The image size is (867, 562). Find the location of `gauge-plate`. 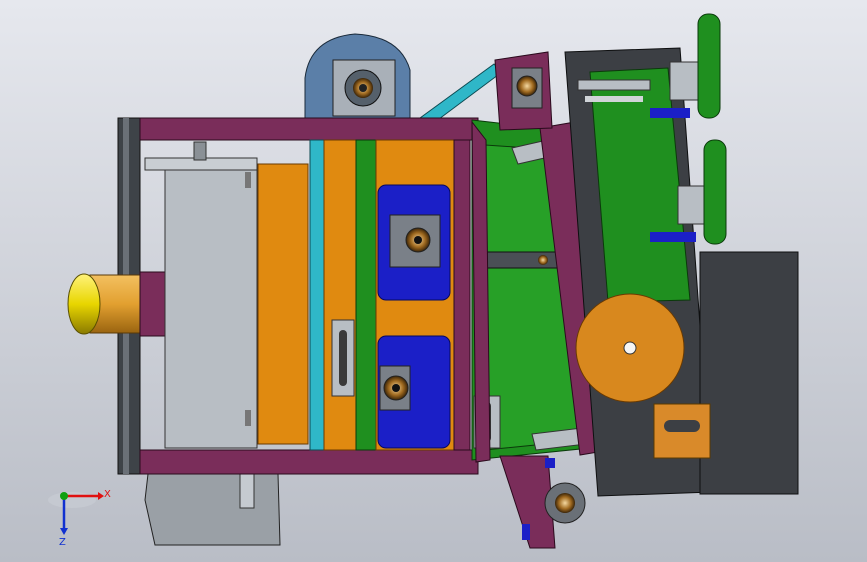

gauge-plate is located at coordinates (682, 431).